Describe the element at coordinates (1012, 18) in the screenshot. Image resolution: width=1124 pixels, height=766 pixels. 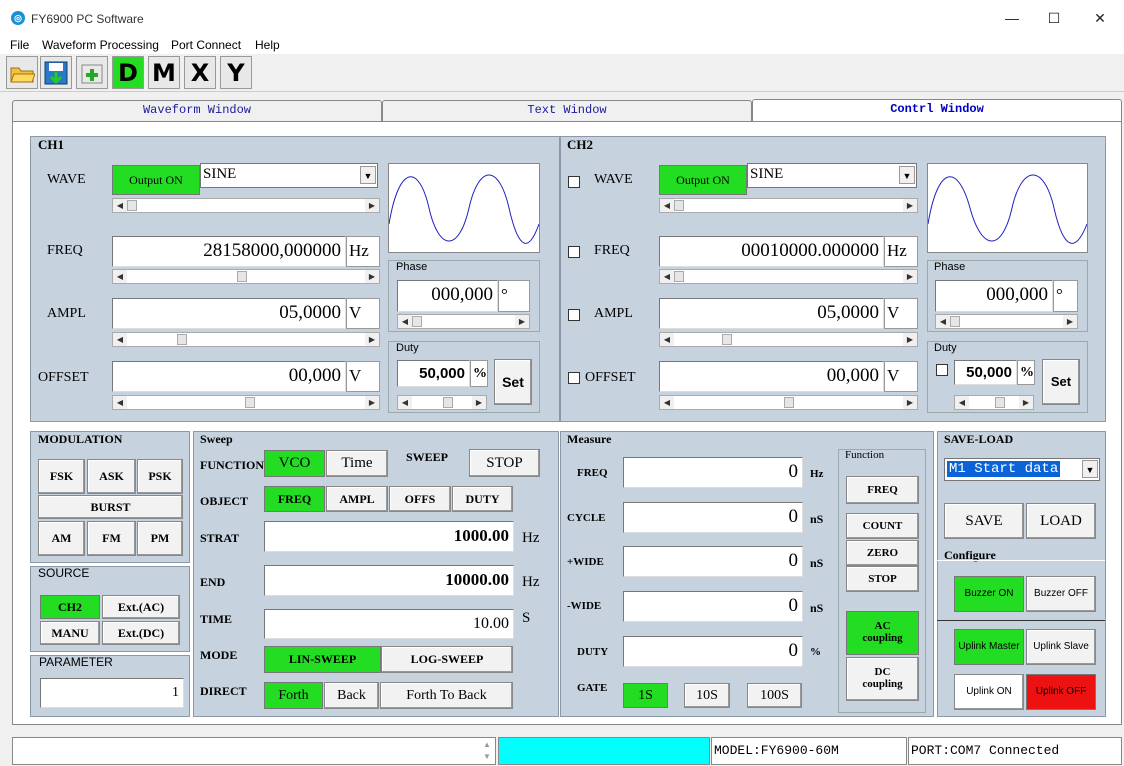
I see `minimize-button: —` at that location.